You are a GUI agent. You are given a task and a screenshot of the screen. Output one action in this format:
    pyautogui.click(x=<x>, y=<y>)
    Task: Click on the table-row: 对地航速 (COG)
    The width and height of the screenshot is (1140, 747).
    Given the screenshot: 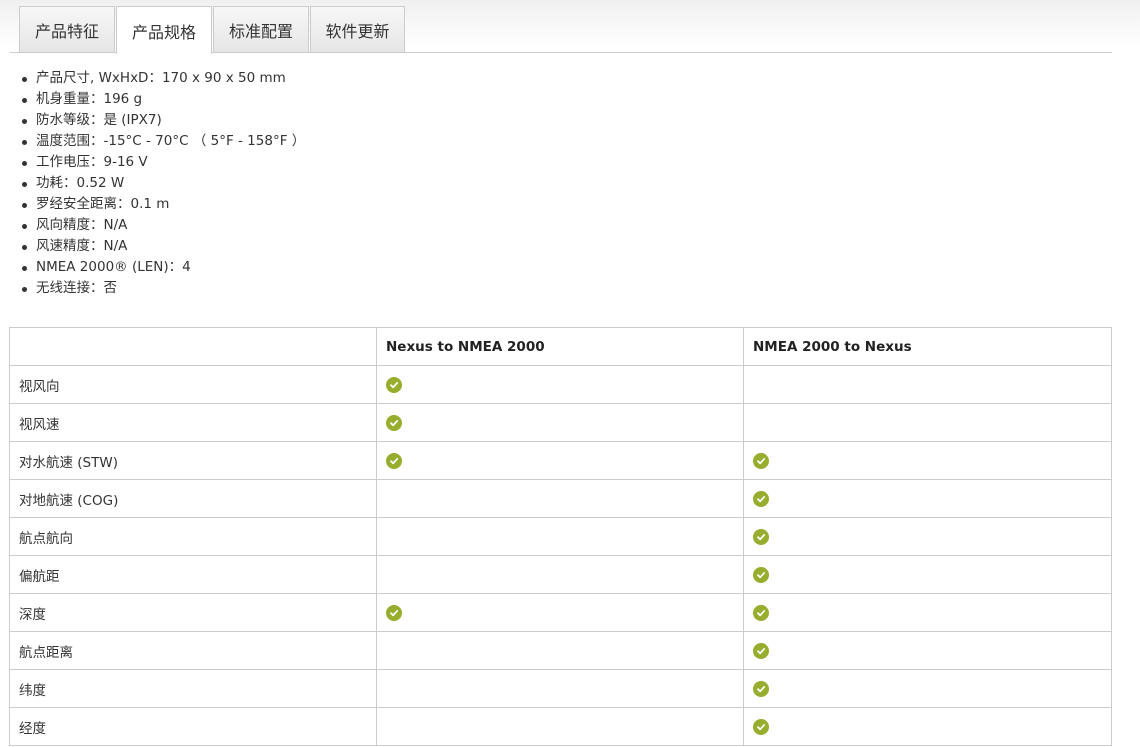 What is the action you would take?
    pyautogui.click(x=560, y=498)
    